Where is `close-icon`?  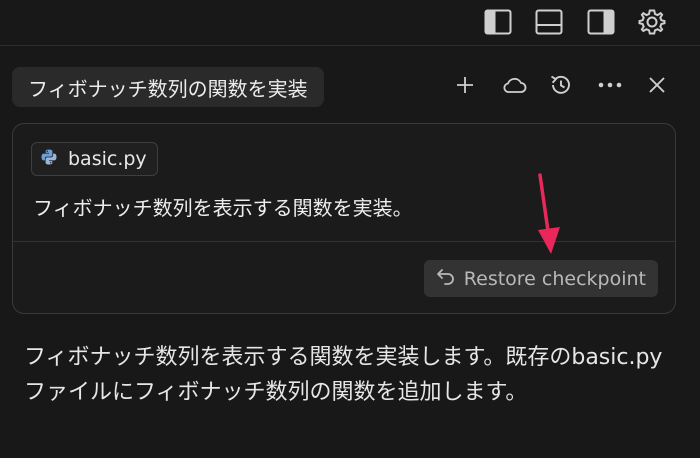 close-icon is located at coordinates (657, 85).